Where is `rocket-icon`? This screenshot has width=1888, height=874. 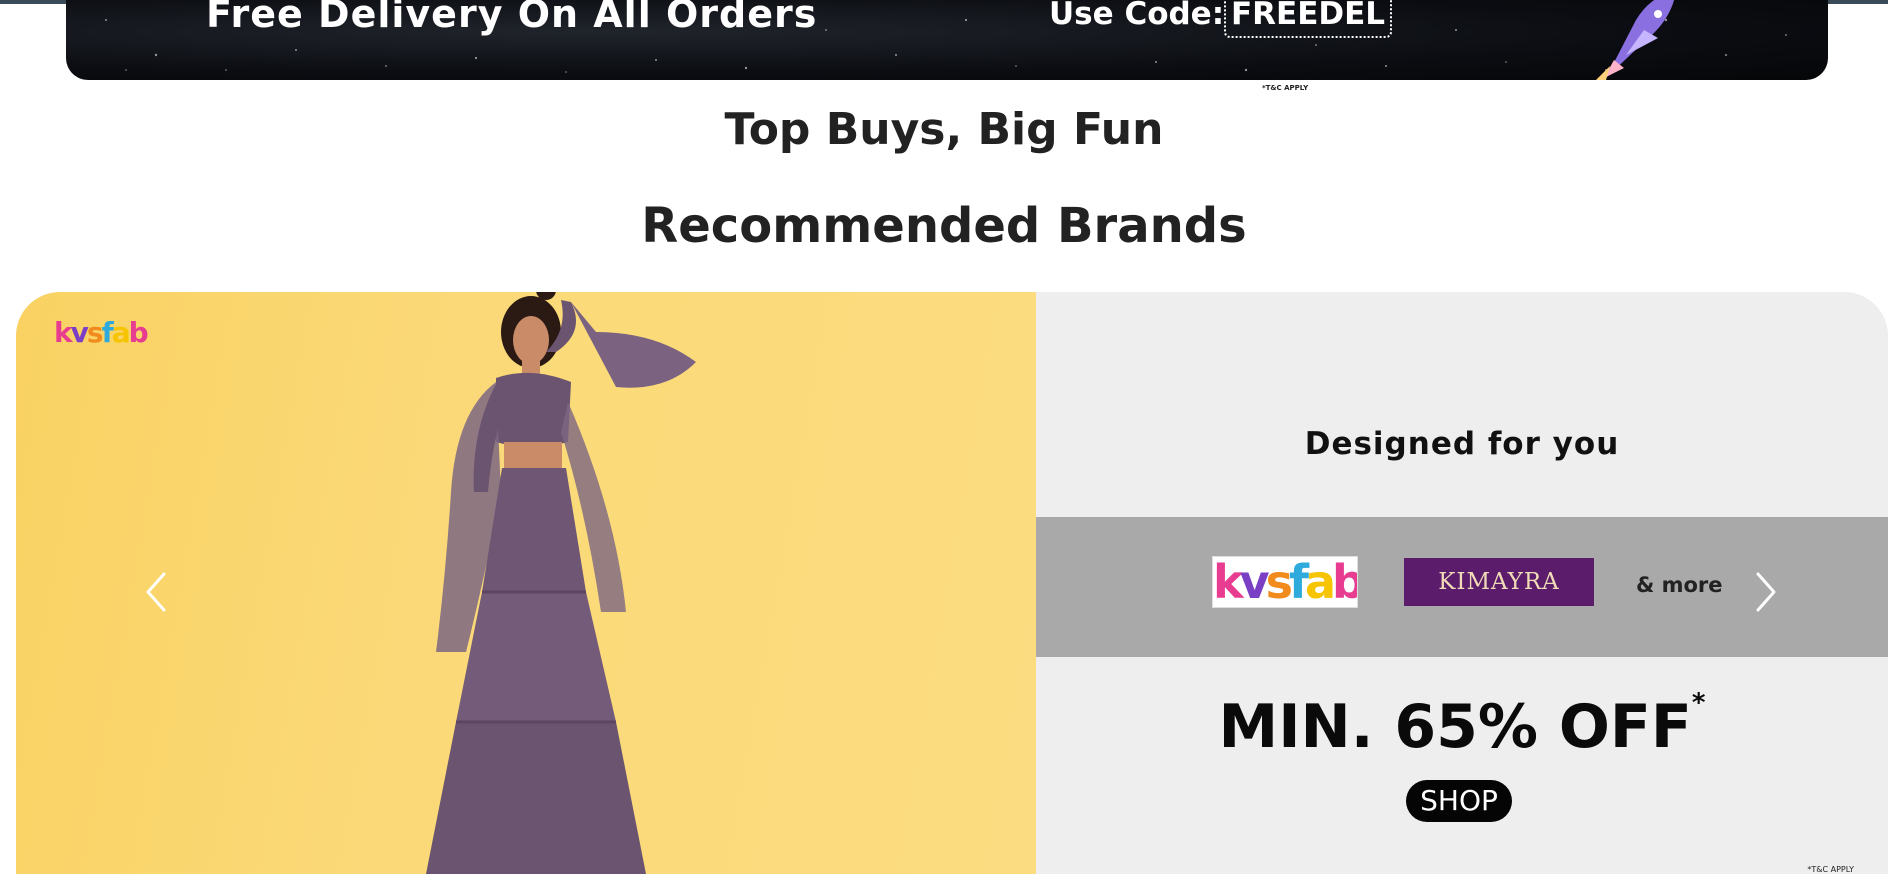 rocket-icon is located at coordinates (1635, 40).